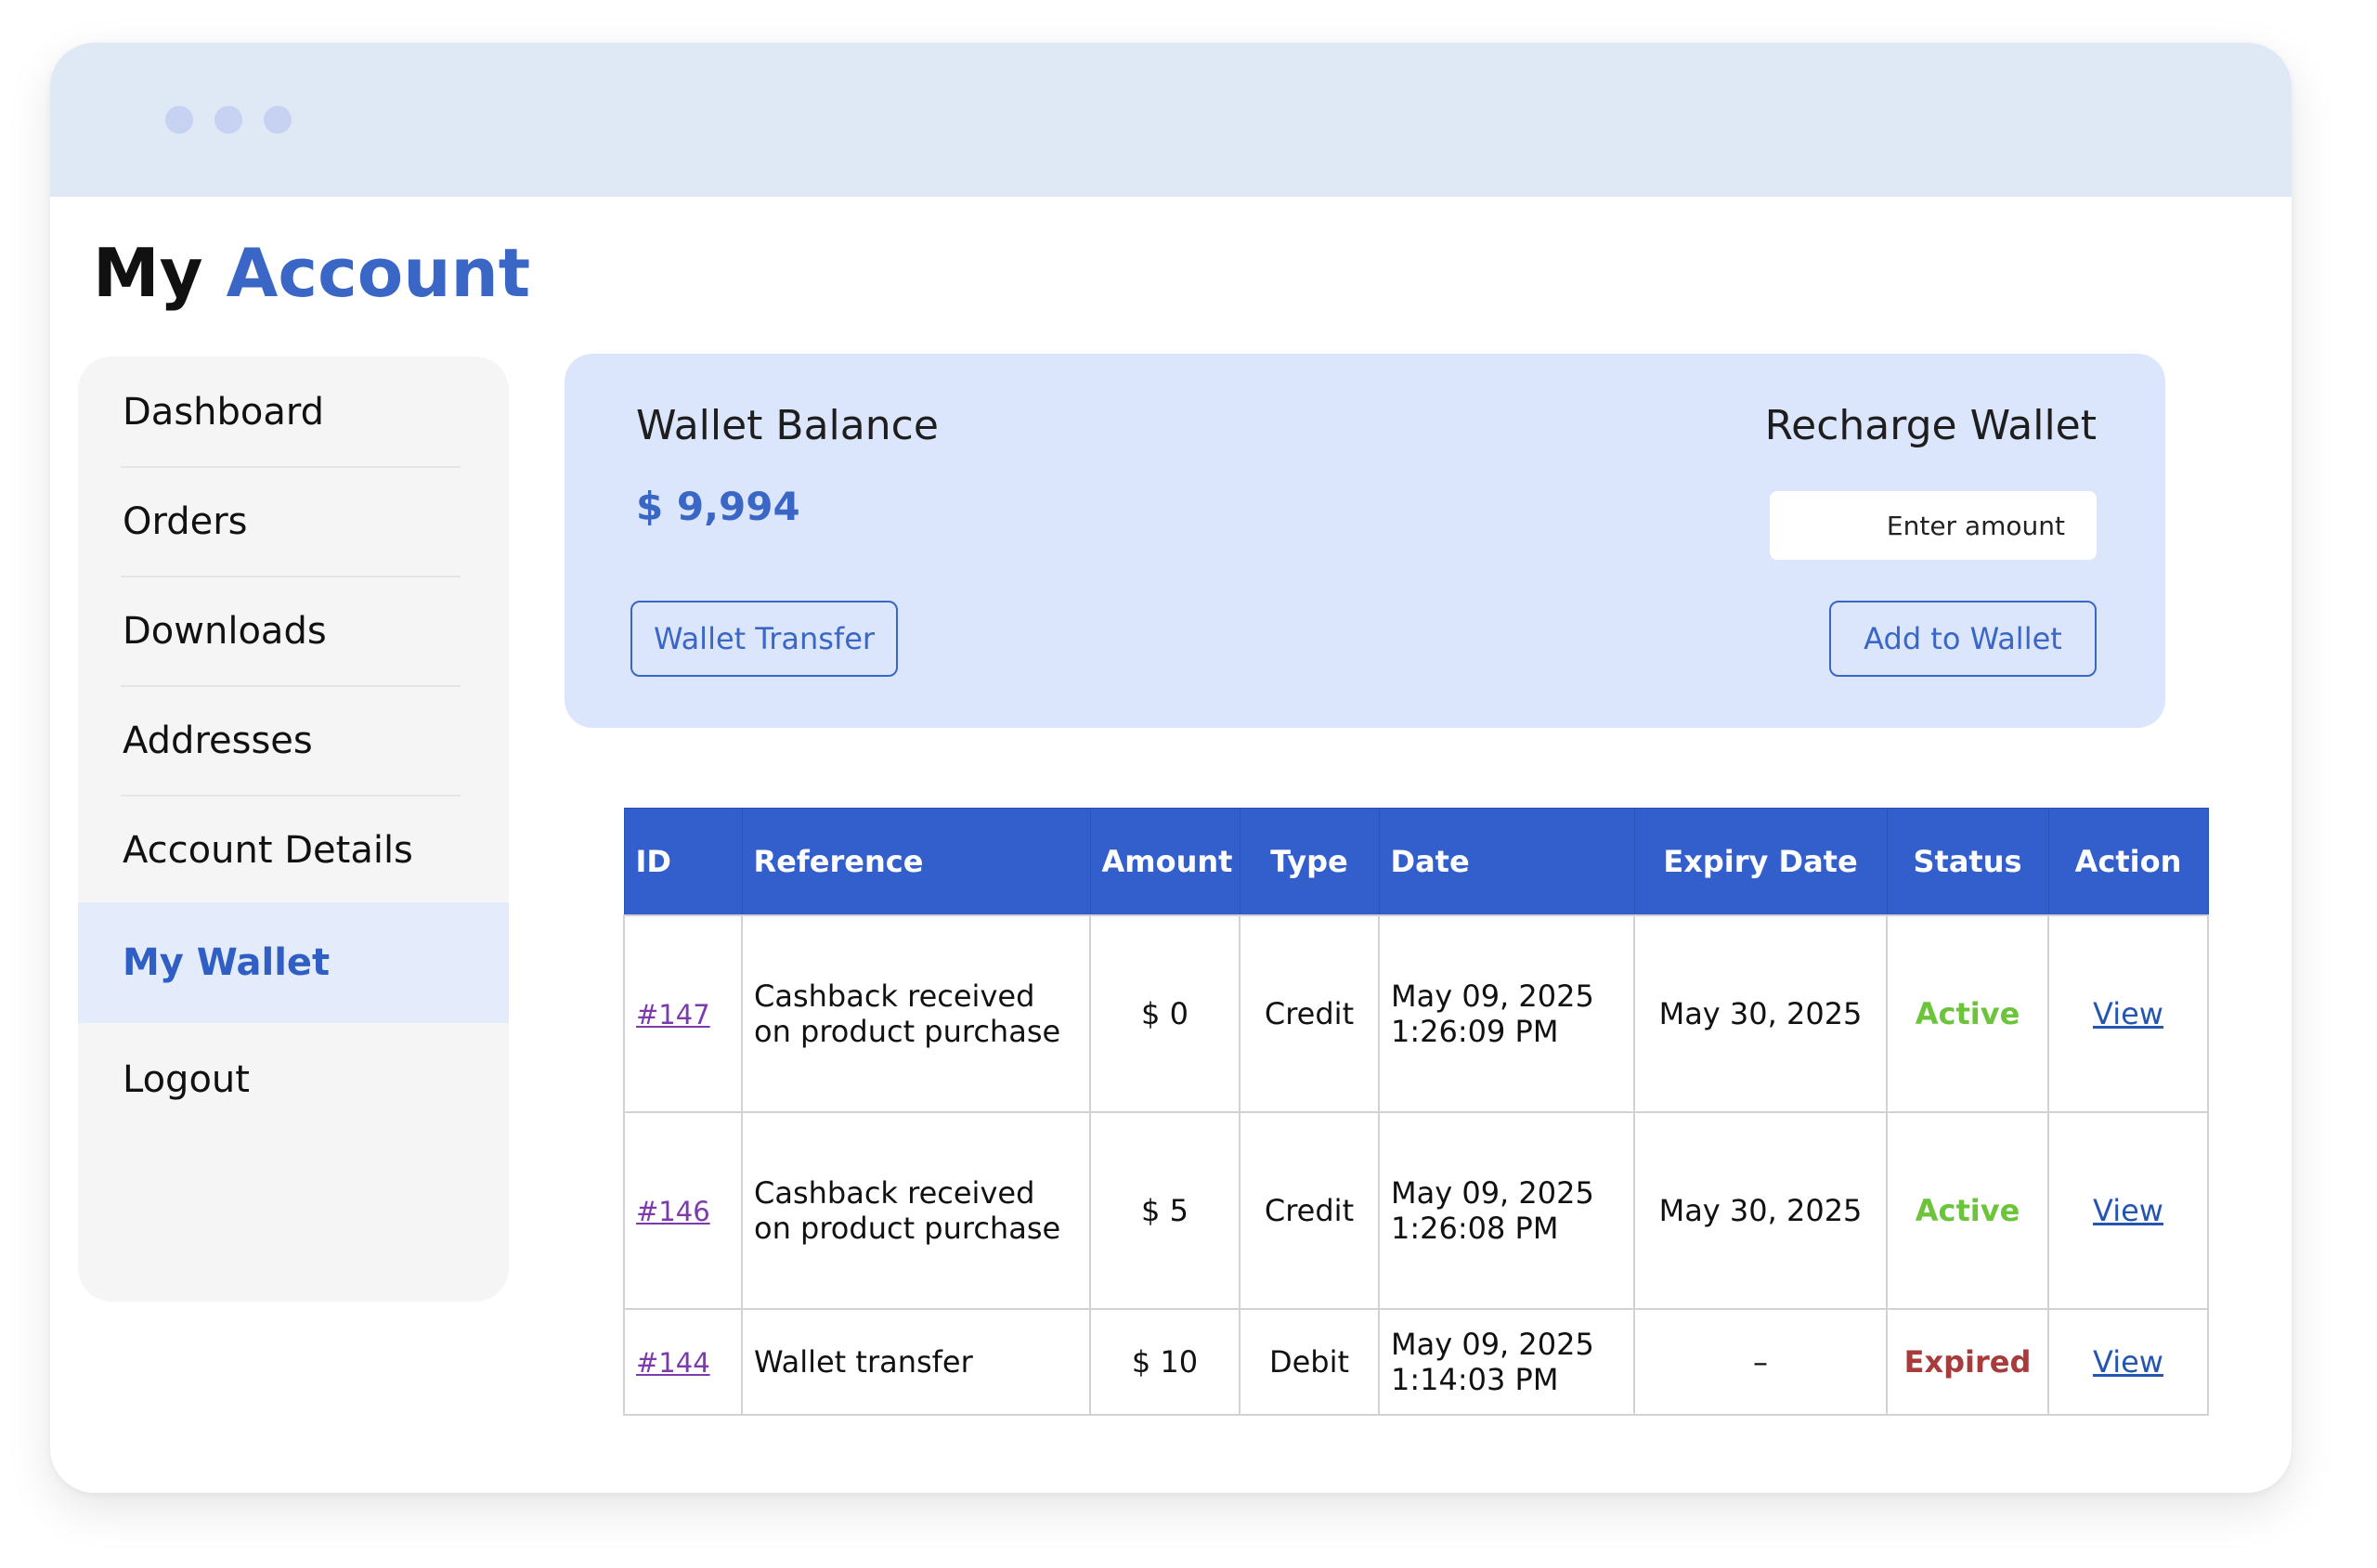 Image resolution: width=2377 pixels, height=1568 pixels. What do you see at coordinates (1171, 120) in the screenshot?
I see `window-titlebar` at bounding box center [1171, 120].